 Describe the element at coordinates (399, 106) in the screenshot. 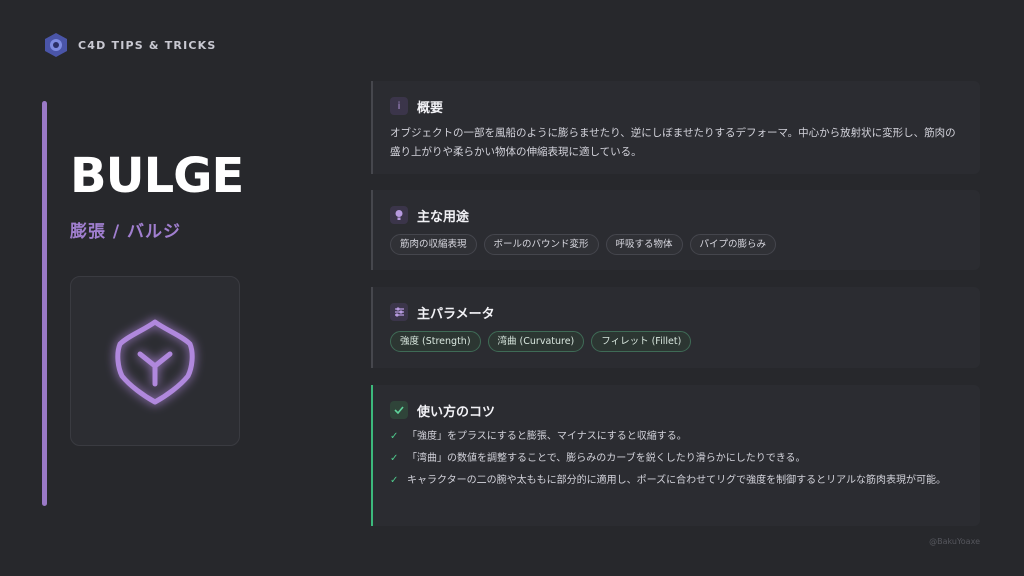

I see `info-icon: i` at that location.